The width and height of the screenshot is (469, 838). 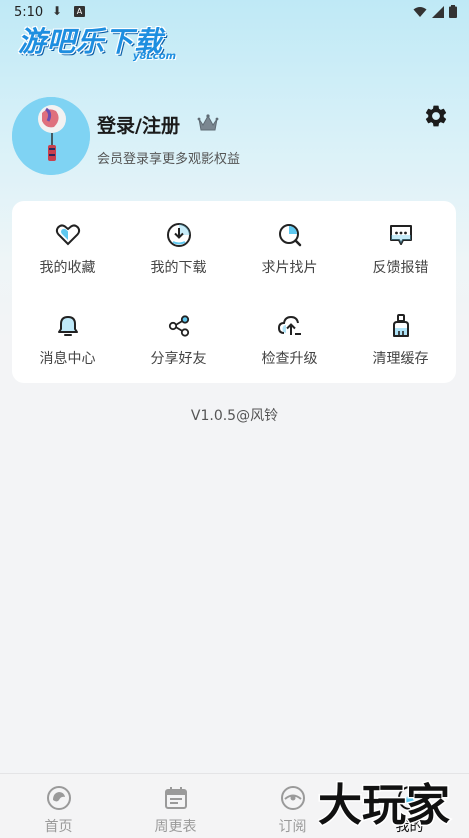 What do you see at coordinates (178, 235) in the screenshot?
I see `download-icon` at bounding box center [178, 235].